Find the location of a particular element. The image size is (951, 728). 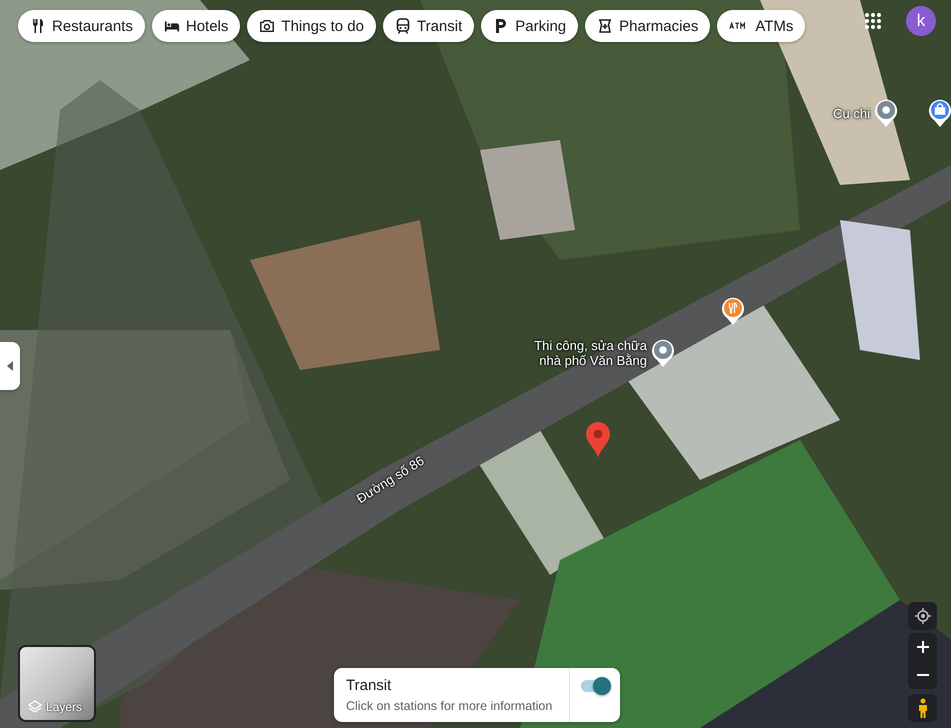

category-chip: Parking is located at coordinates (529, 26).